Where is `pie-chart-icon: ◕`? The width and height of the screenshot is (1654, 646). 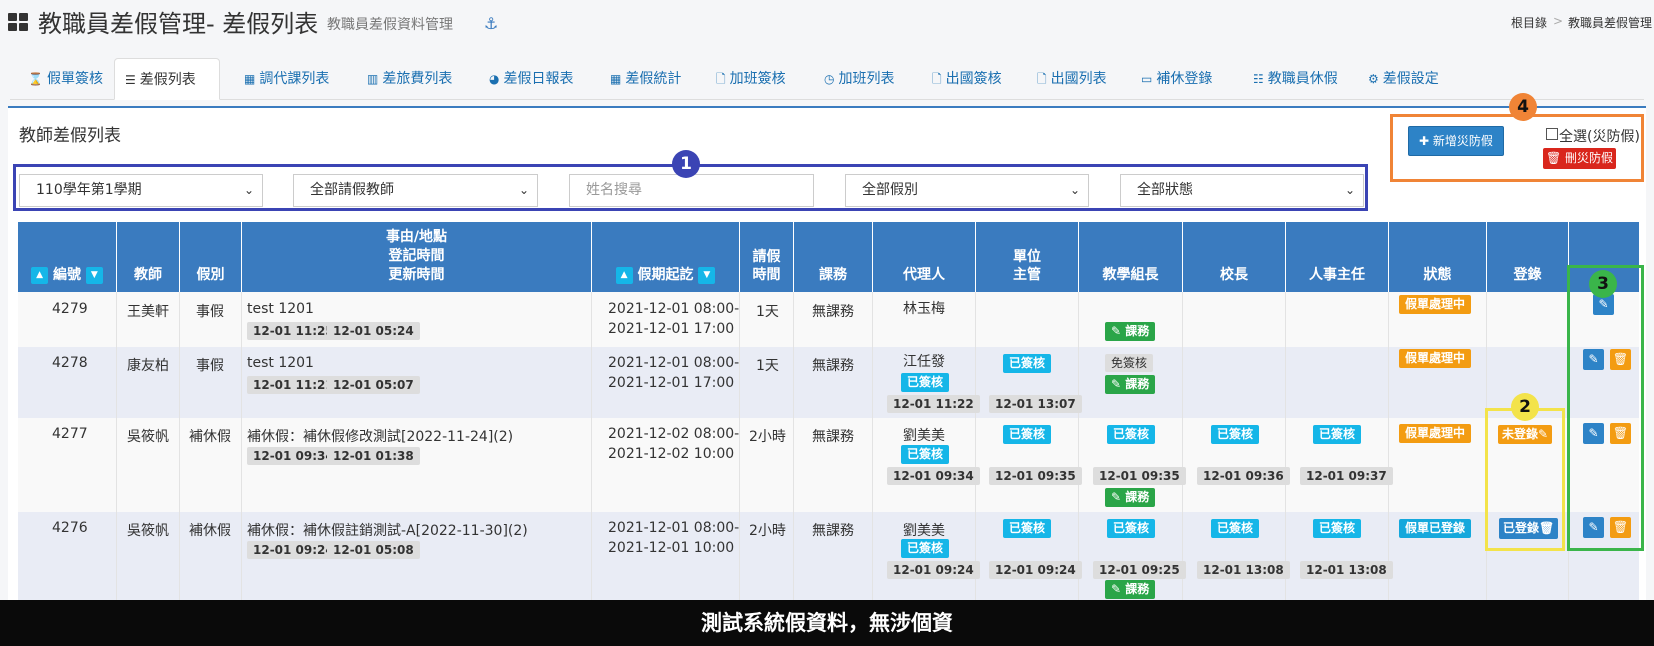 pie-chart-icon: ◕ is located at coordinates (494, 79).